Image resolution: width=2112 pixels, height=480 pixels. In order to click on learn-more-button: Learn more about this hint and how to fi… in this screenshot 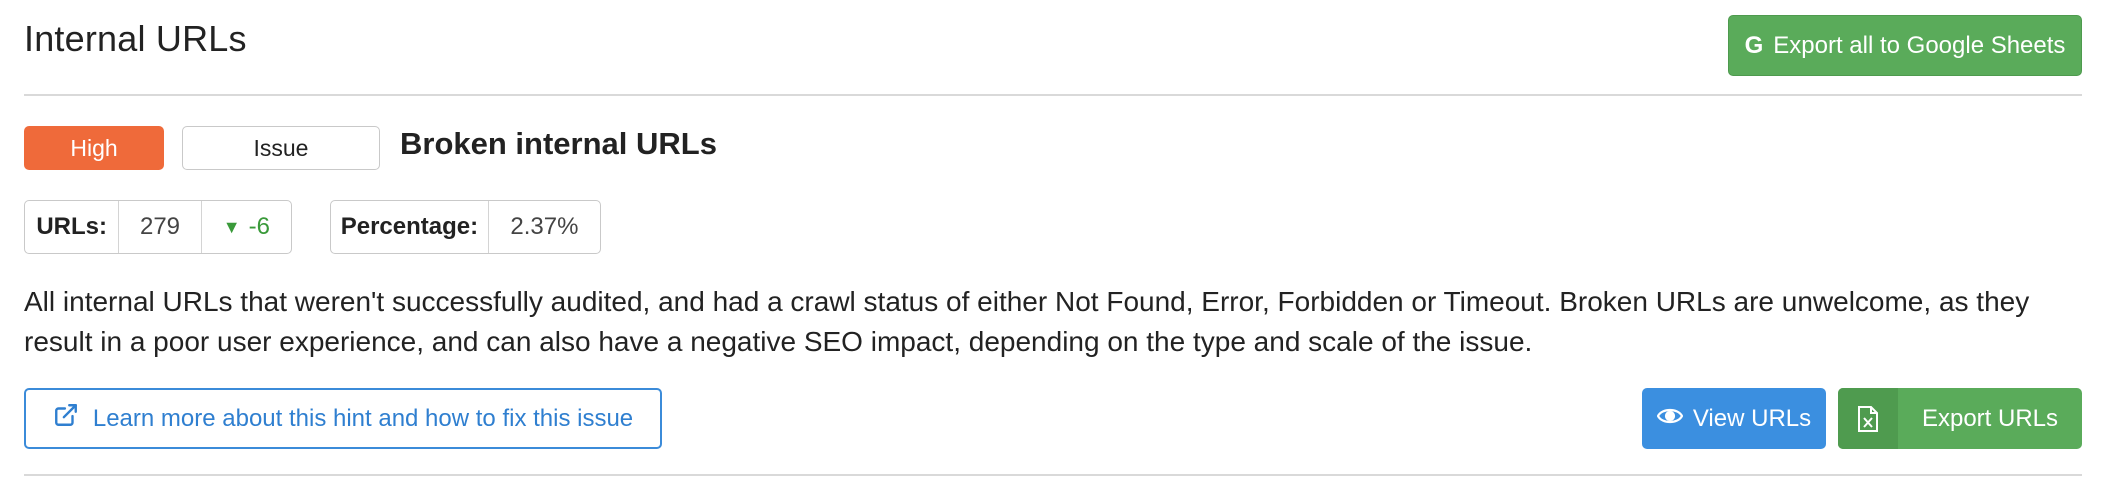, I will do `click(343, 418)`.